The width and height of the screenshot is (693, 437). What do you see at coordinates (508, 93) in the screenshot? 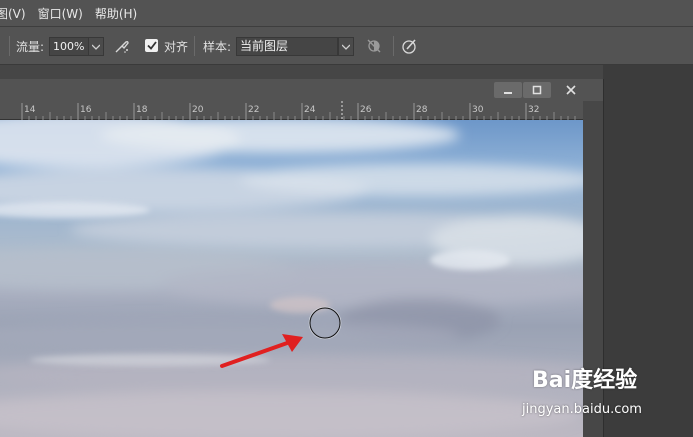
I see `minimize-icon` at bounding box center [508, 93].